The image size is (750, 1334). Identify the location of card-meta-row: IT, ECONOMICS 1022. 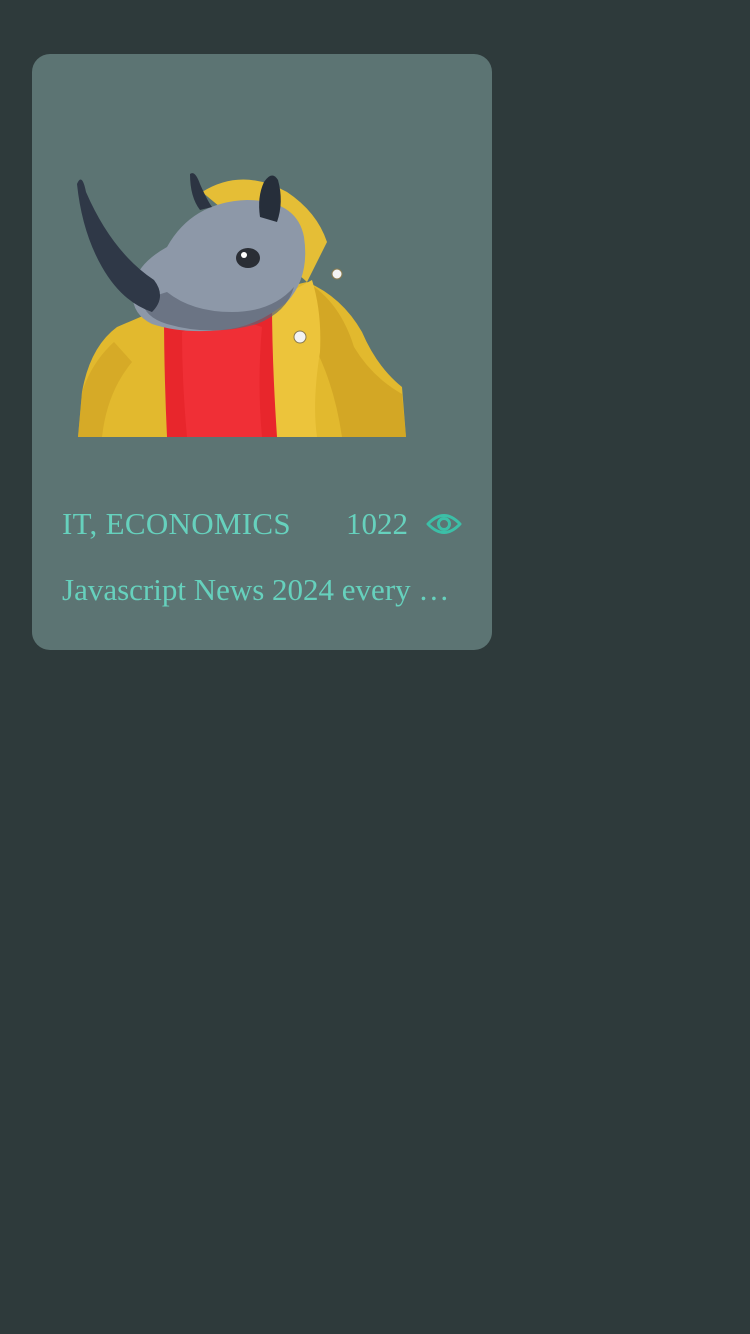
(262, 524).